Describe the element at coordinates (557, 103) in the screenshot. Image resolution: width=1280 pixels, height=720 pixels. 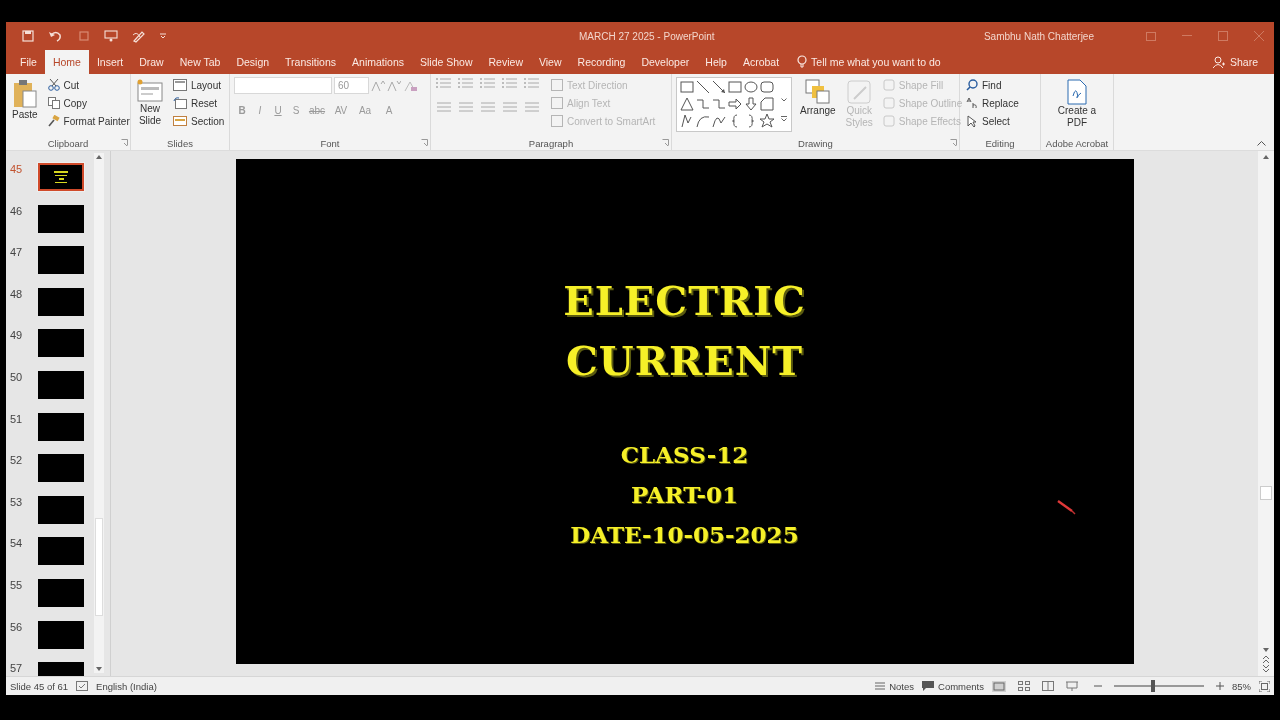
I see `text-box-icon` at that location.